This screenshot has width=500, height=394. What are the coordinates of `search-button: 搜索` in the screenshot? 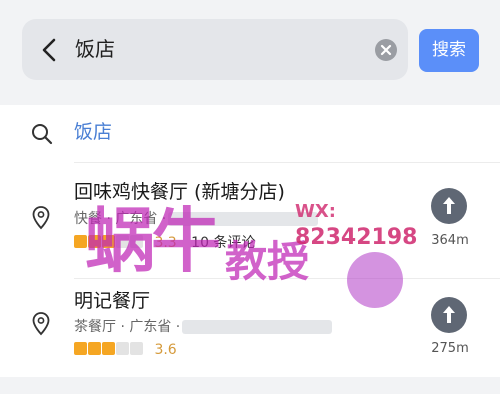 It's located at (449, 50).